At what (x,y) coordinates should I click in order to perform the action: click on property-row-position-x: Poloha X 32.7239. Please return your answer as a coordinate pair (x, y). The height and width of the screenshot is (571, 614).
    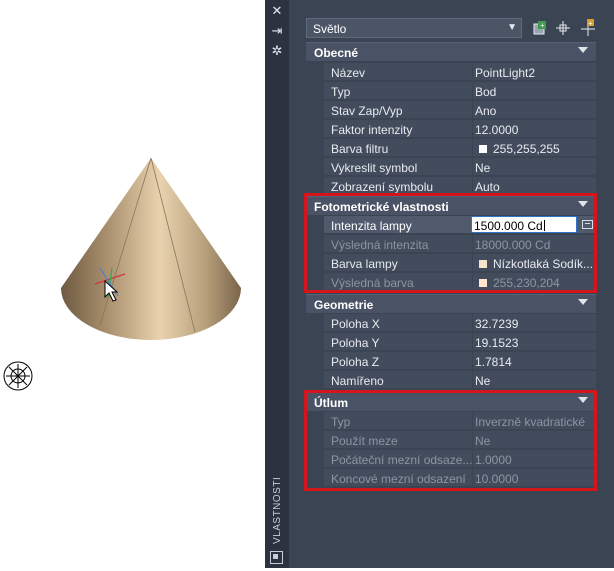
    Looking at the image, I should click on (451, 323).